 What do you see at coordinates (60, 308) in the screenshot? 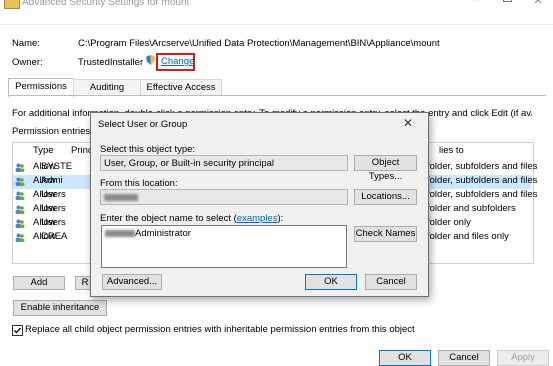
I see `enable-inheritance-button: Enable inheritance` at bounding box center [60, 308].